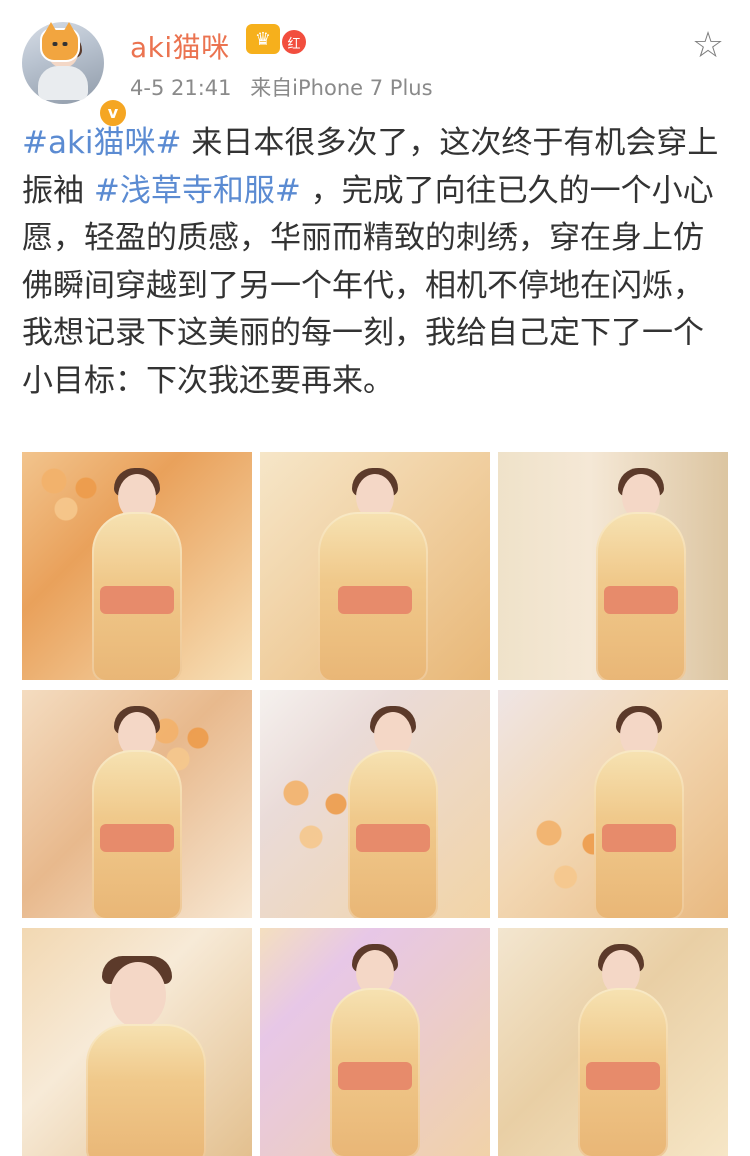  What do you see at coordinates (181, 88) in the screenshot?
I see `timestamp: 4-5 21:41` at bounding box center [181, 88].